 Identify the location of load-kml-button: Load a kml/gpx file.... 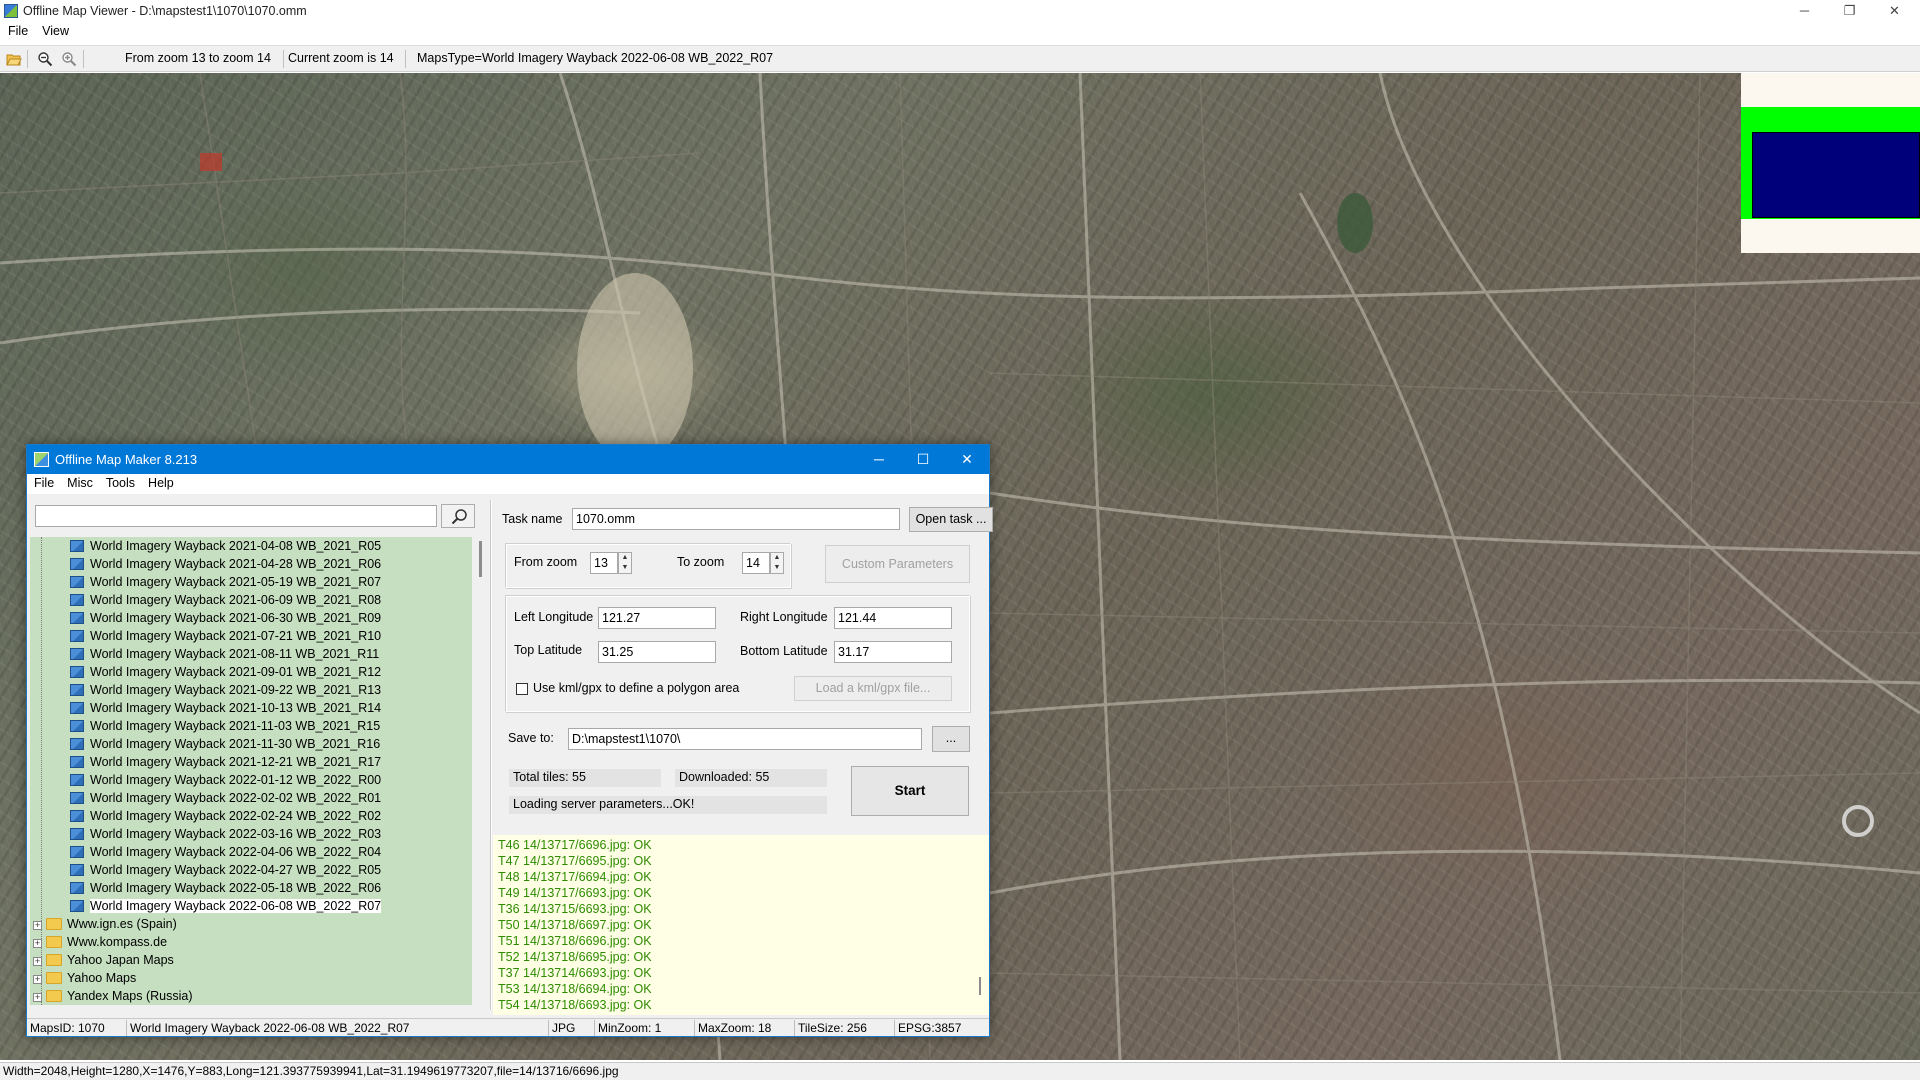
(873, 688).